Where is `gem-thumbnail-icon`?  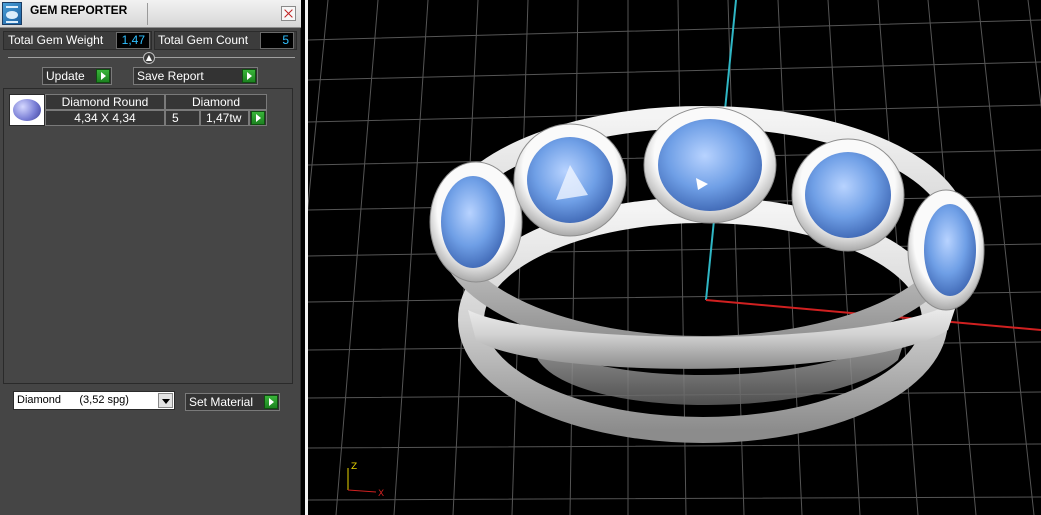 gem-thumbnail-icon is located at coordinates (27, 110).